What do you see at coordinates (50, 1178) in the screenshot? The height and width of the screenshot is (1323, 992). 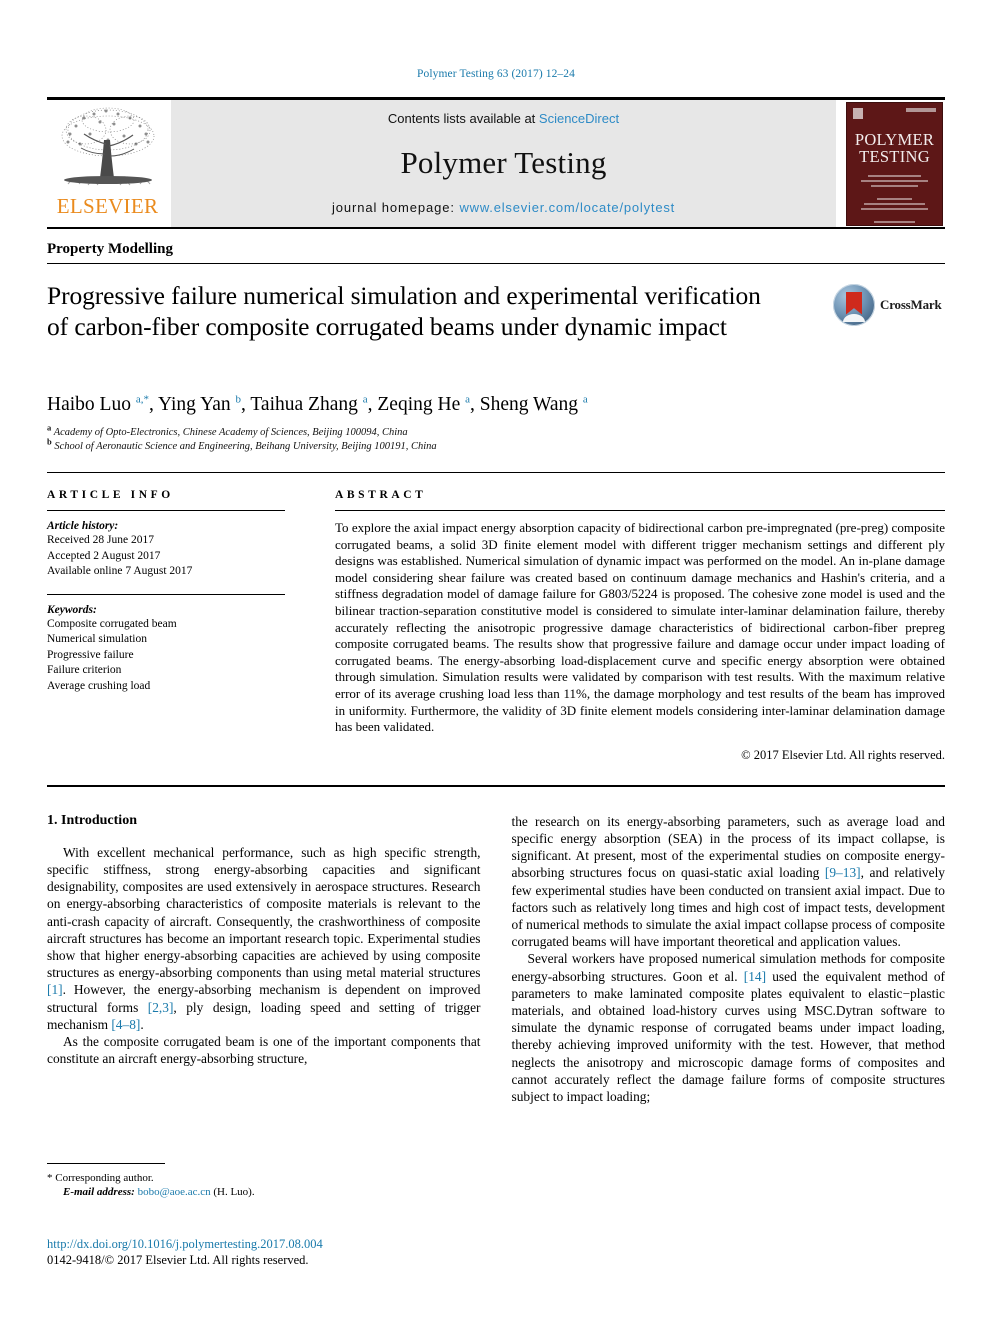 I see `corresponding-marker: *` at bounding box center [50, 1178].